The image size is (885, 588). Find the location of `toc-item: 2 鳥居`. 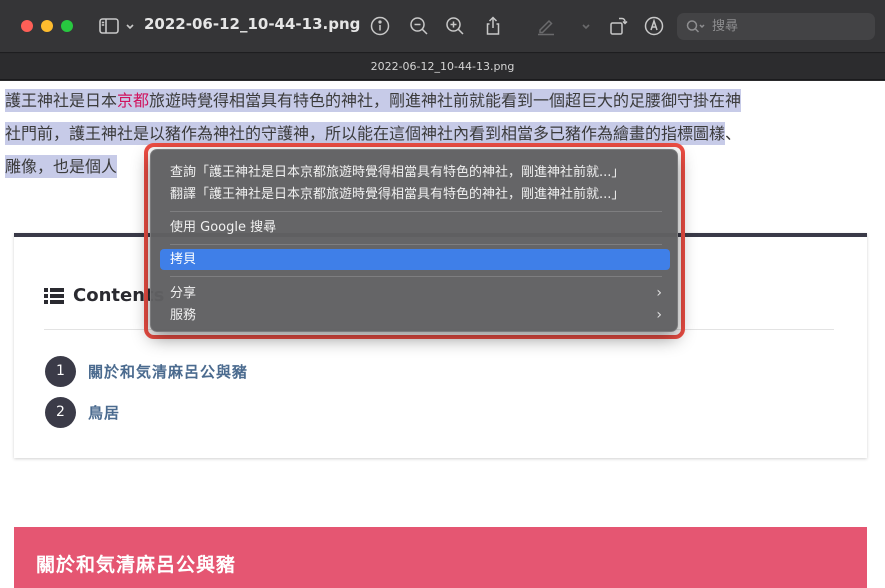

toc-item: 2 鳥居 is located at coordinates (82, 412).